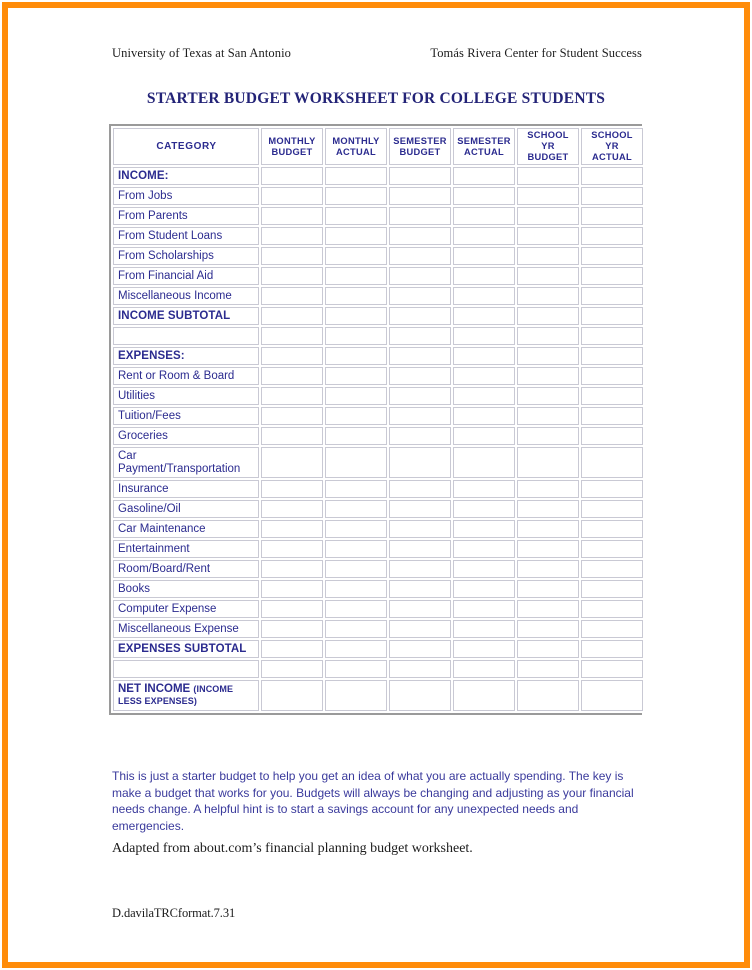 The height and width of the screenshot is (970, 752). What do you see at coordinates (612, 462) in the screenshot?
I see `budget-cell-r14-c5` at bounding box center [612, 462].